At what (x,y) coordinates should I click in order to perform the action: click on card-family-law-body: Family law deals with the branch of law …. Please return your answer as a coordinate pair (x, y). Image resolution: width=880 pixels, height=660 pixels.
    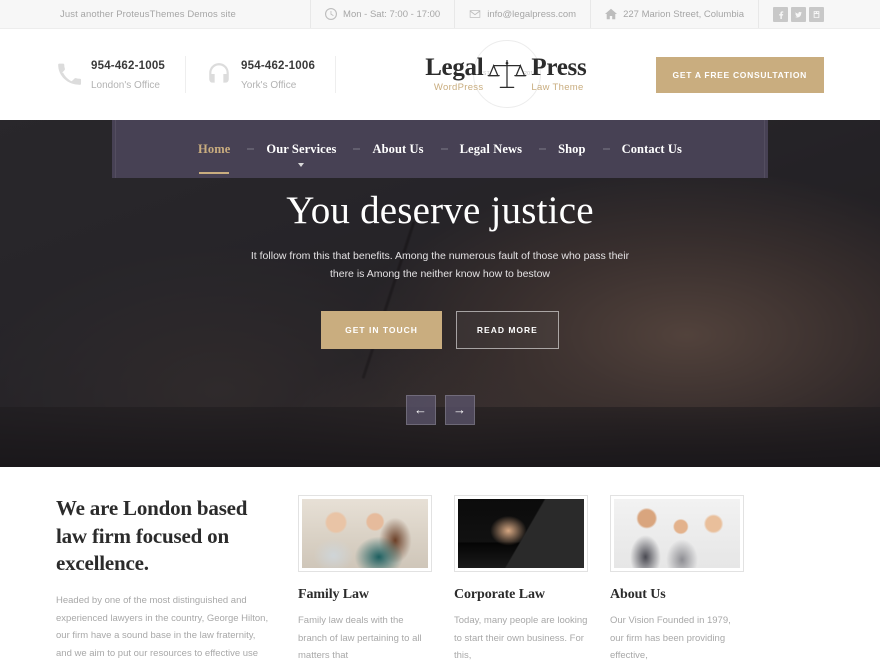
    Looking at the image, I should click on (360, 637).